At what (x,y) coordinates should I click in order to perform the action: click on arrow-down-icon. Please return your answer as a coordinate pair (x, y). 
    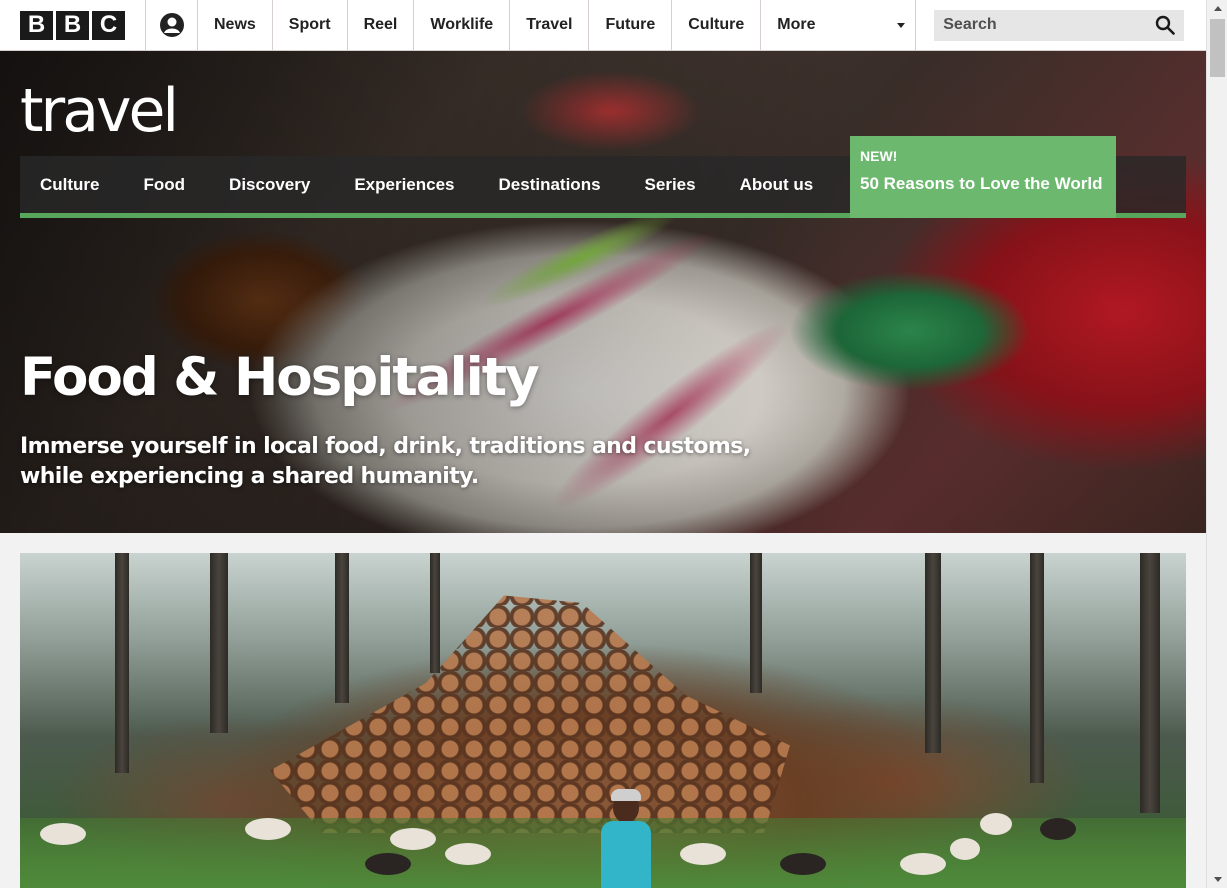
    Looking at the image, I should click on (1217, 879).